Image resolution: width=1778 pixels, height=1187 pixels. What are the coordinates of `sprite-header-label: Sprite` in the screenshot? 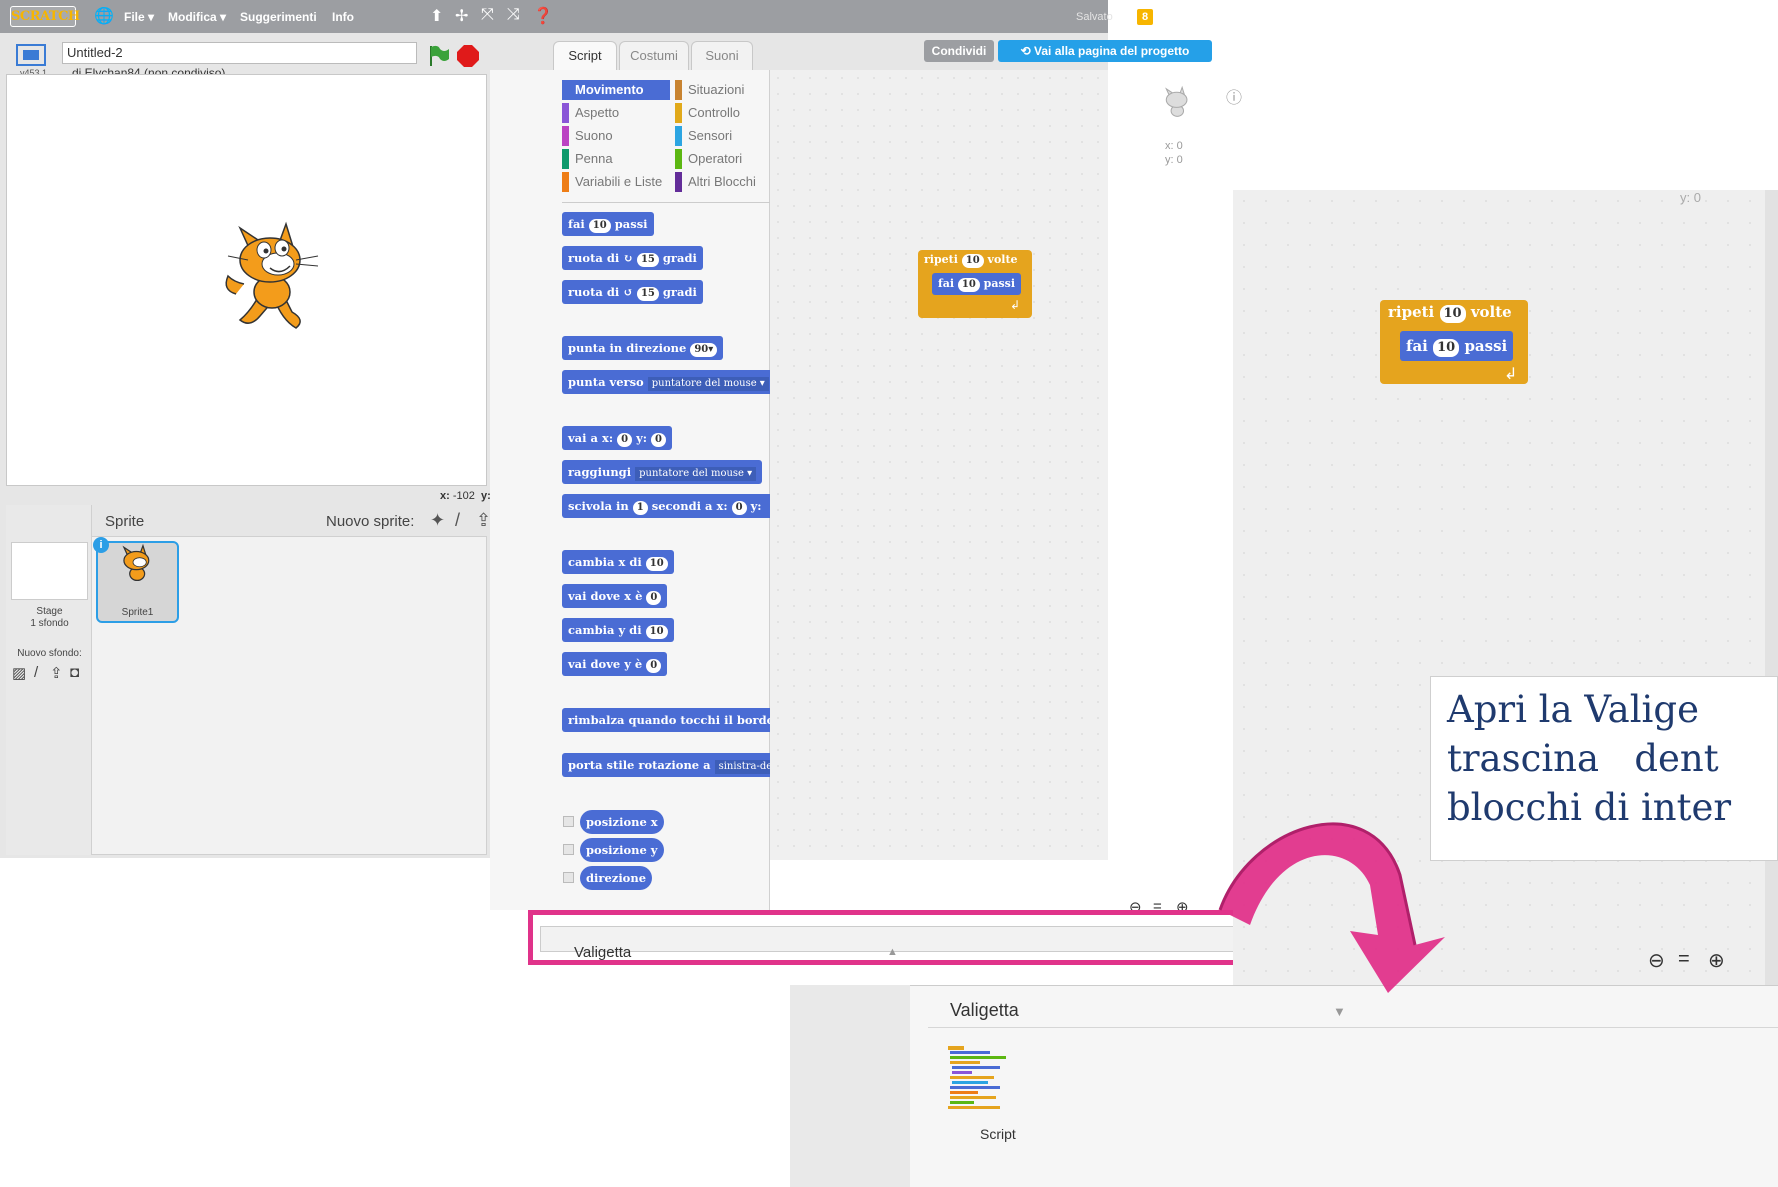 It's located at (125, 521).